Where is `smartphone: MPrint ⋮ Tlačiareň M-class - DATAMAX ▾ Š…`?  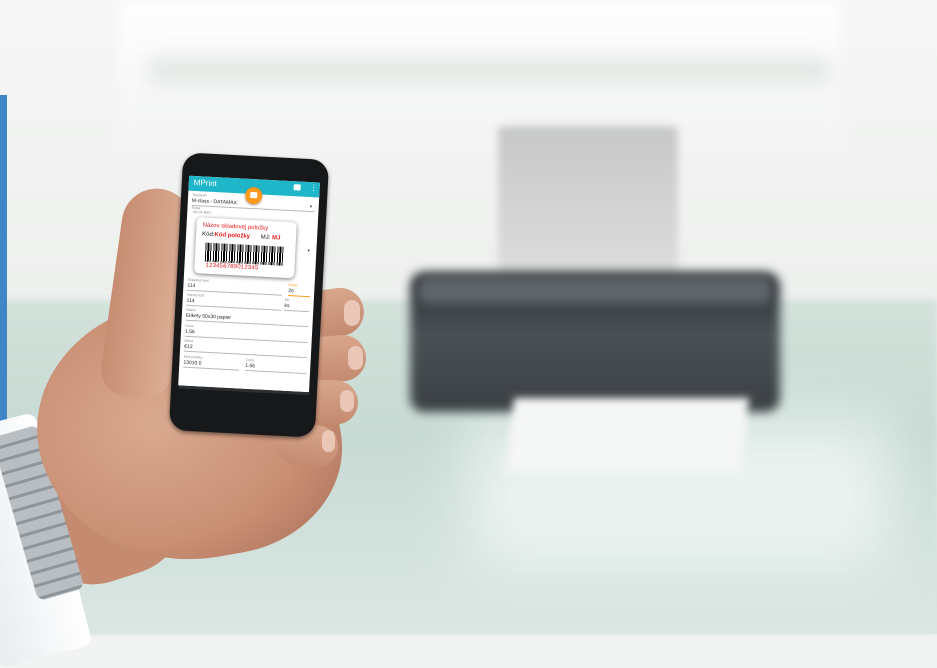 smartphone: MPrint ⋮ Tlačiareň M-class - DATAMAX ▾ Š… is located at coordinates (249, 295).